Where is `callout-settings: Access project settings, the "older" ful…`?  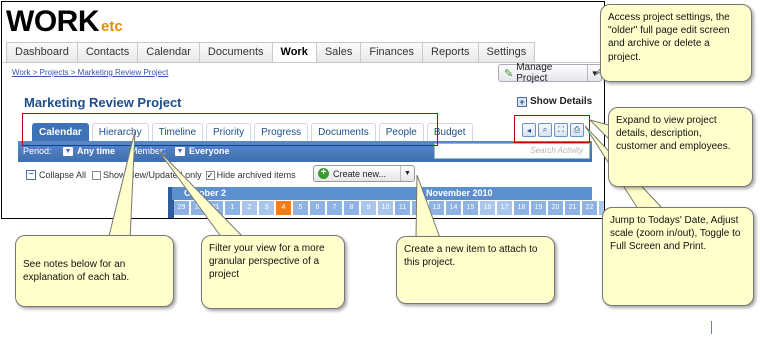
callout-settings: Access project settings, the "older" ful… is located at coordinates (676, 43).